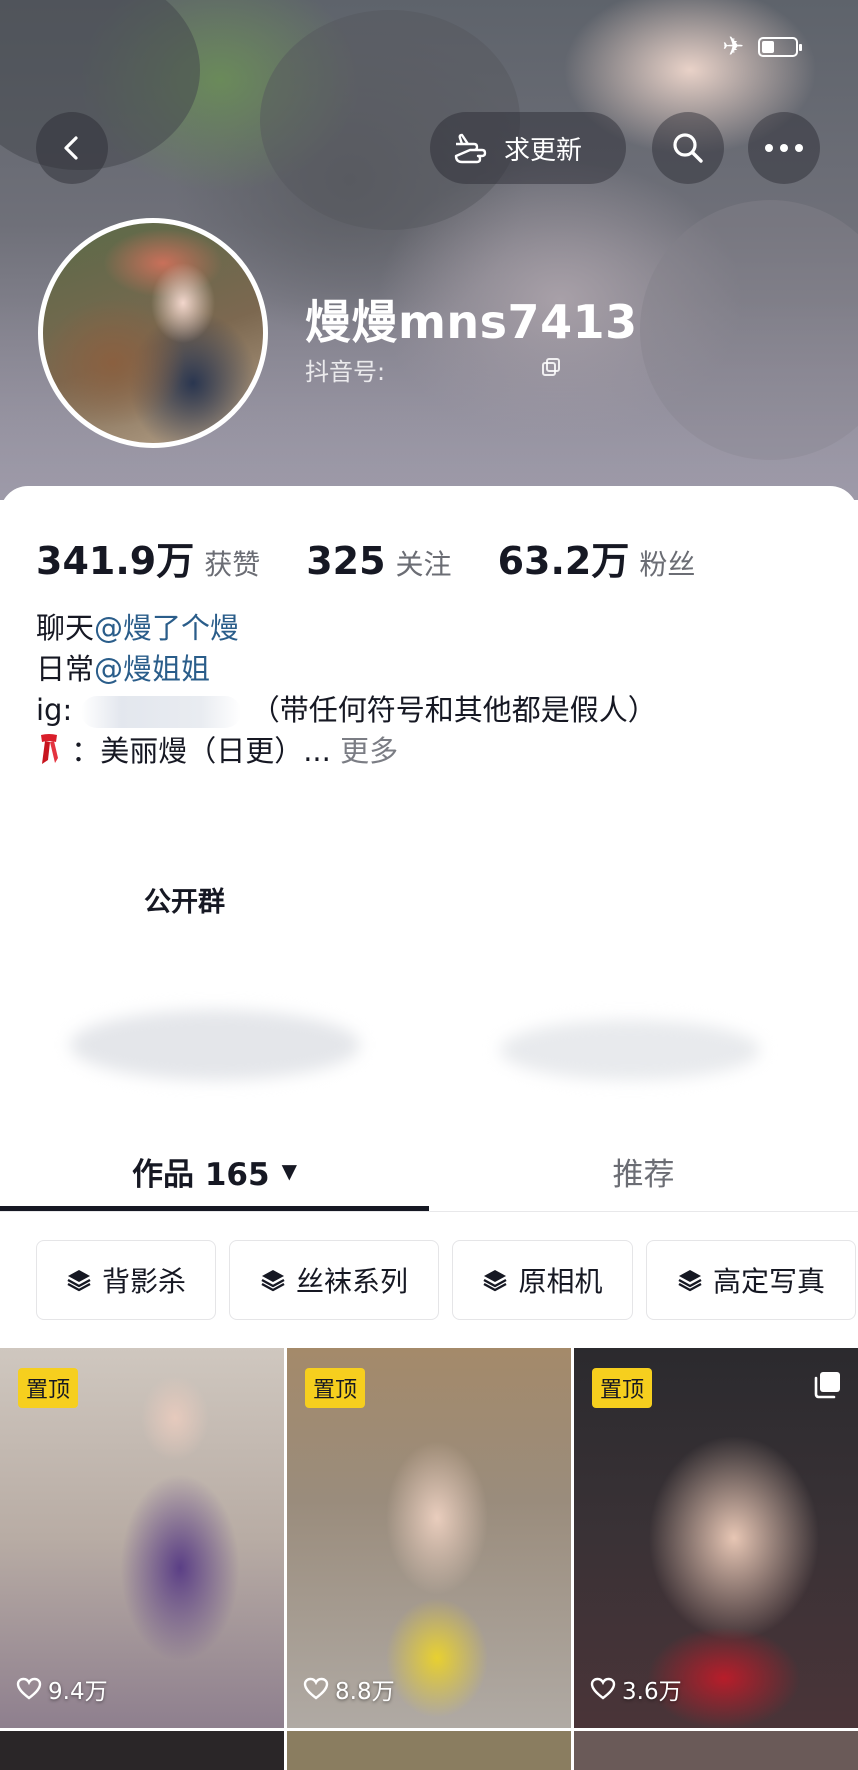 The height and width of the screenshot is (1770, 858). Describe the element at coordinates (345, 561) in the screenshot. I see `following-count: 325` at that location.